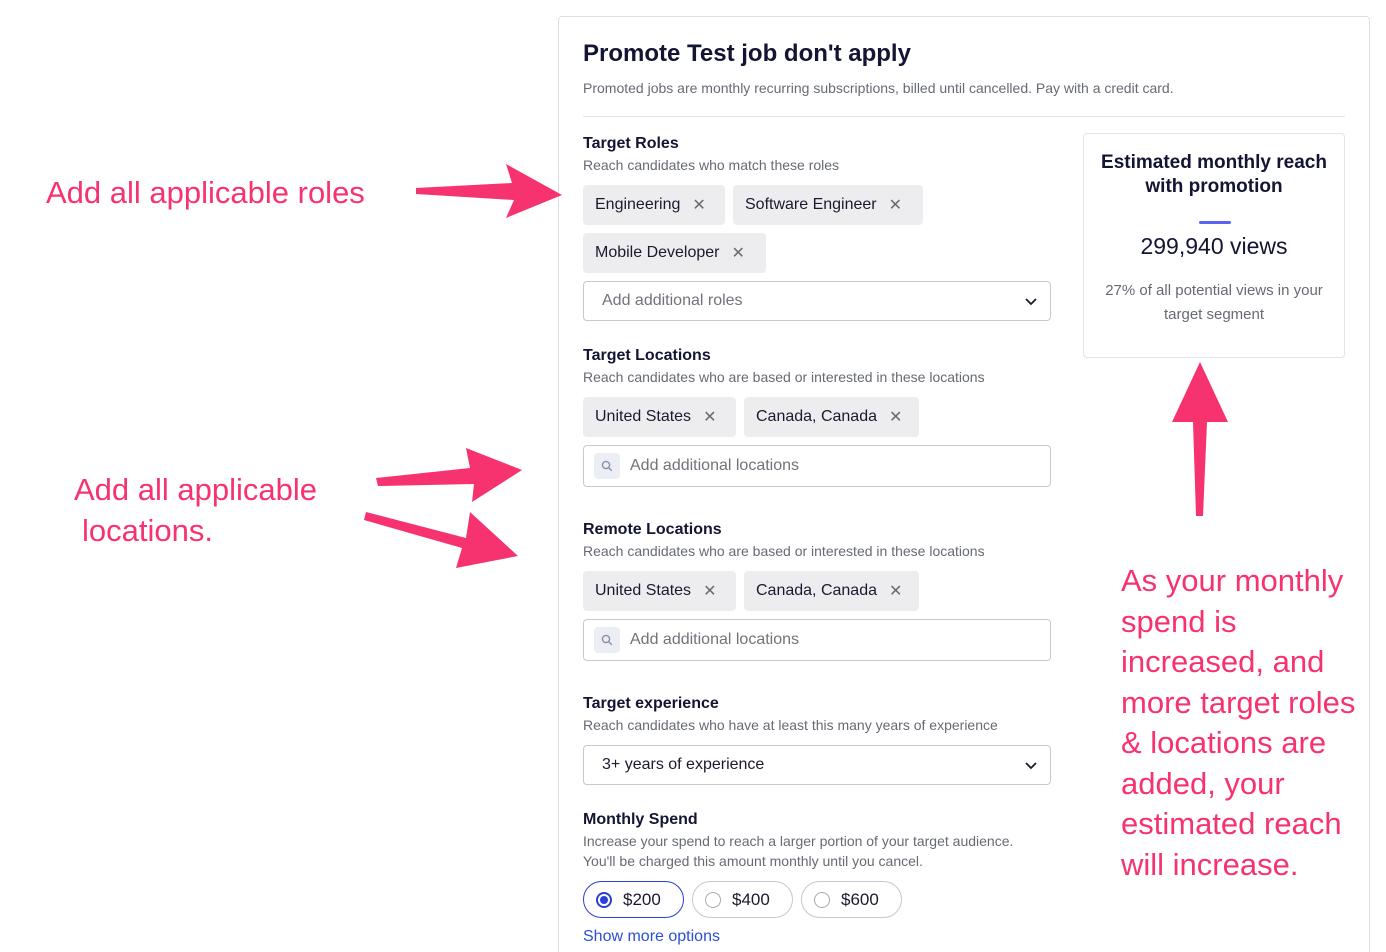 Image resolution: width=1386 pixels, height=952 pixels. What do you see at coordinates (1224, 742) in the screenshot?
I see `annotation-reach-line: & locations are` at bounding box center [1224, 742].